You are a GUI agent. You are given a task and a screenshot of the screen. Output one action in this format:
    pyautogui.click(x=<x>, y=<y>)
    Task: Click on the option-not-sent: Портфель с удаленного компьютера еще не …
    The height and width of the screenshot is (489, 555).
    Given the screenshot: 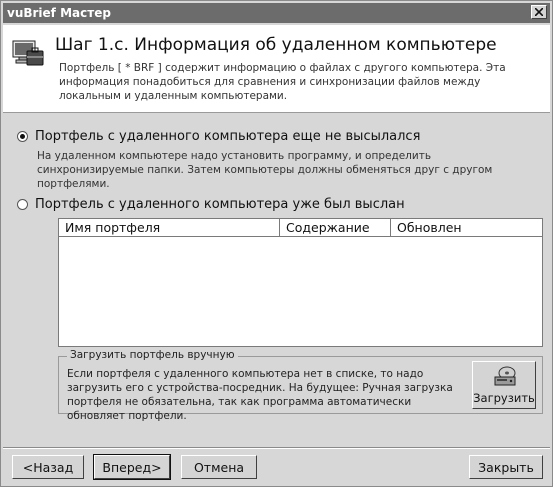 What is the action you would take?
    pyautogui.click(x=218, y=136)
    